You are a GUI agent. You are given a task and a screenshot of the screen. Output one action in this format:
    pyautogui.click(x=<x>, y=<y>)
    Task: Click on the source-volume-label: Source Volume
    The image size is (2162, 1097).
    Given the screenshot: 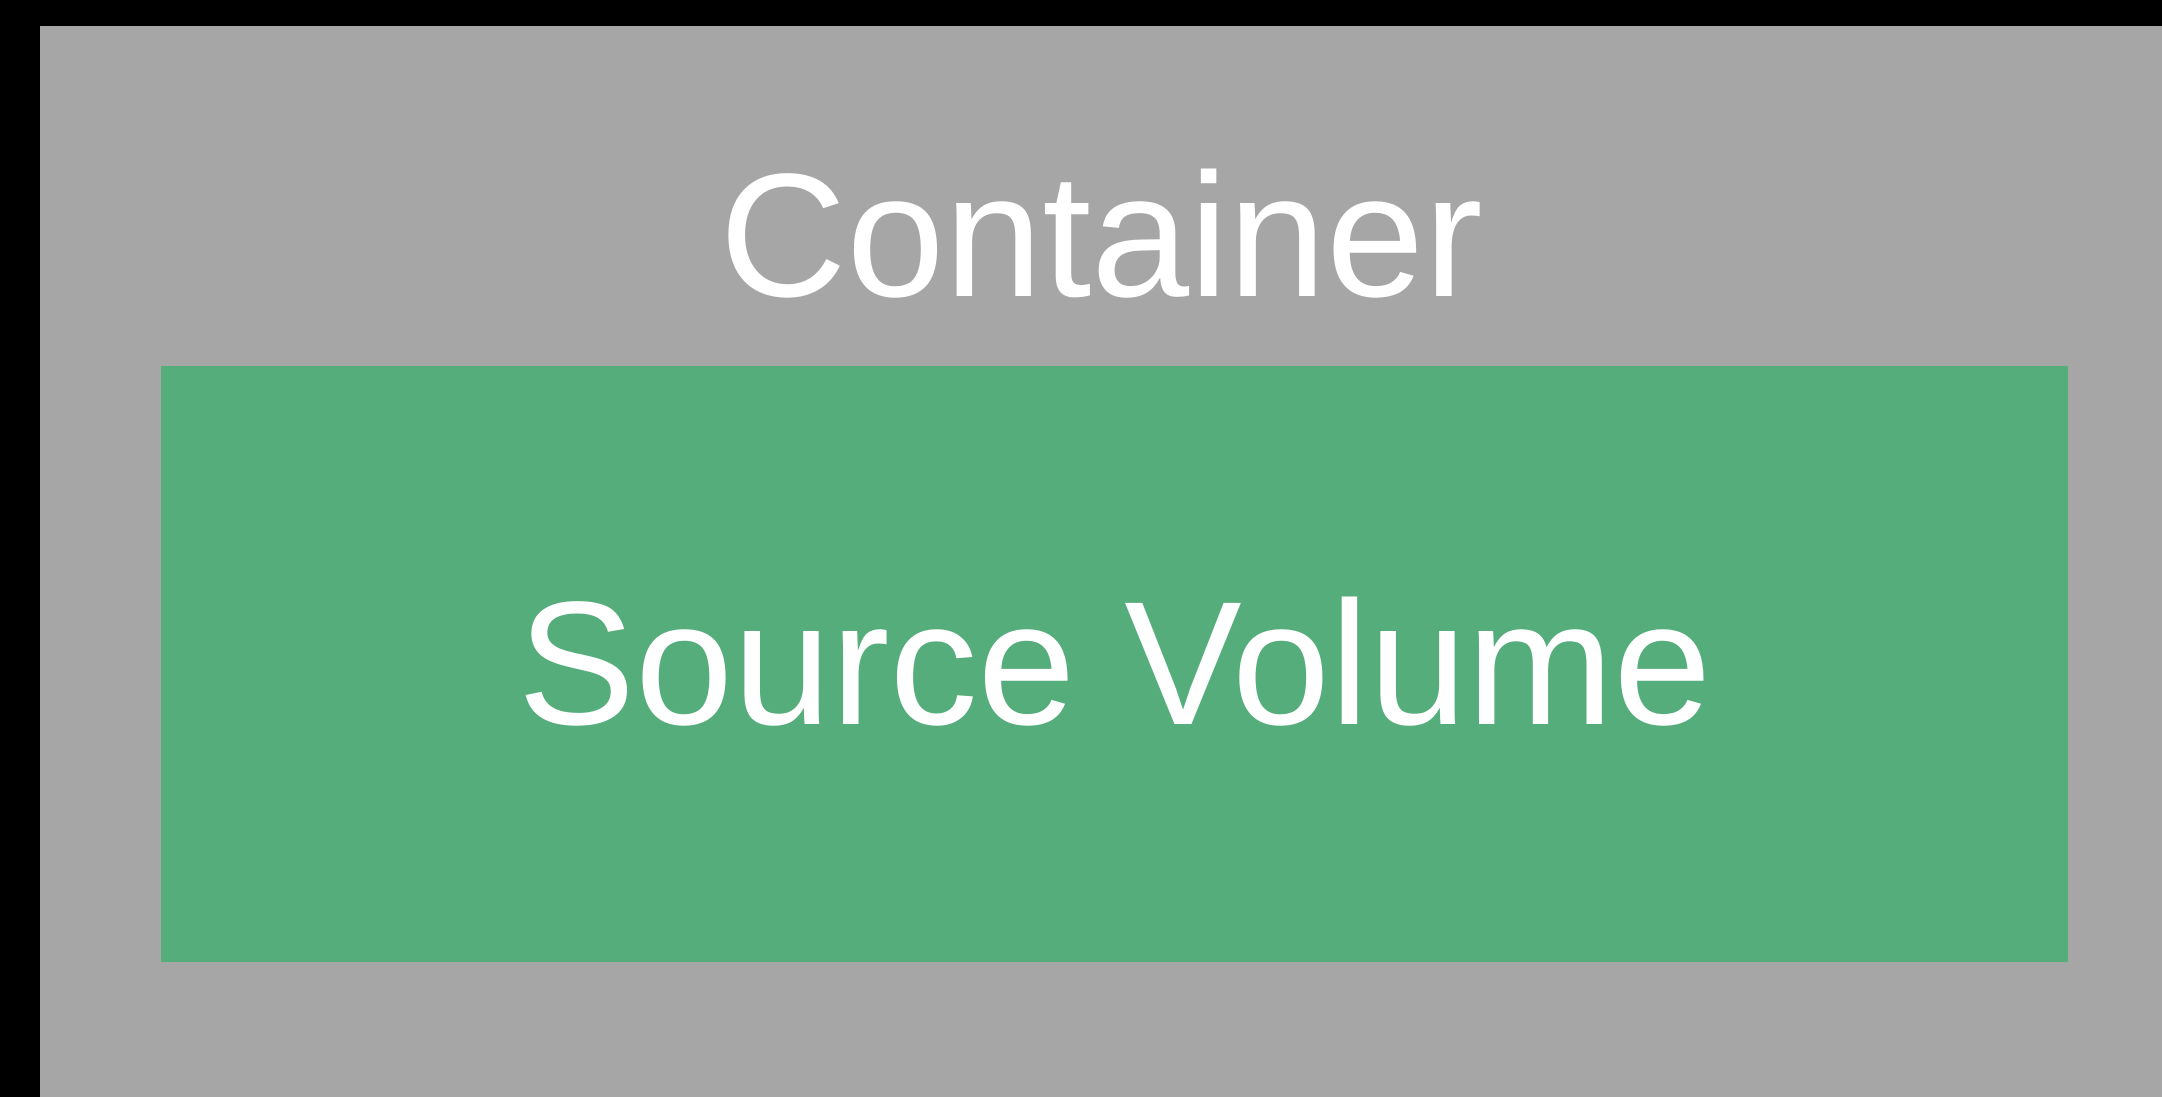 What is the action you would take?
    pyautogui.click(x=1114, y=664)
    